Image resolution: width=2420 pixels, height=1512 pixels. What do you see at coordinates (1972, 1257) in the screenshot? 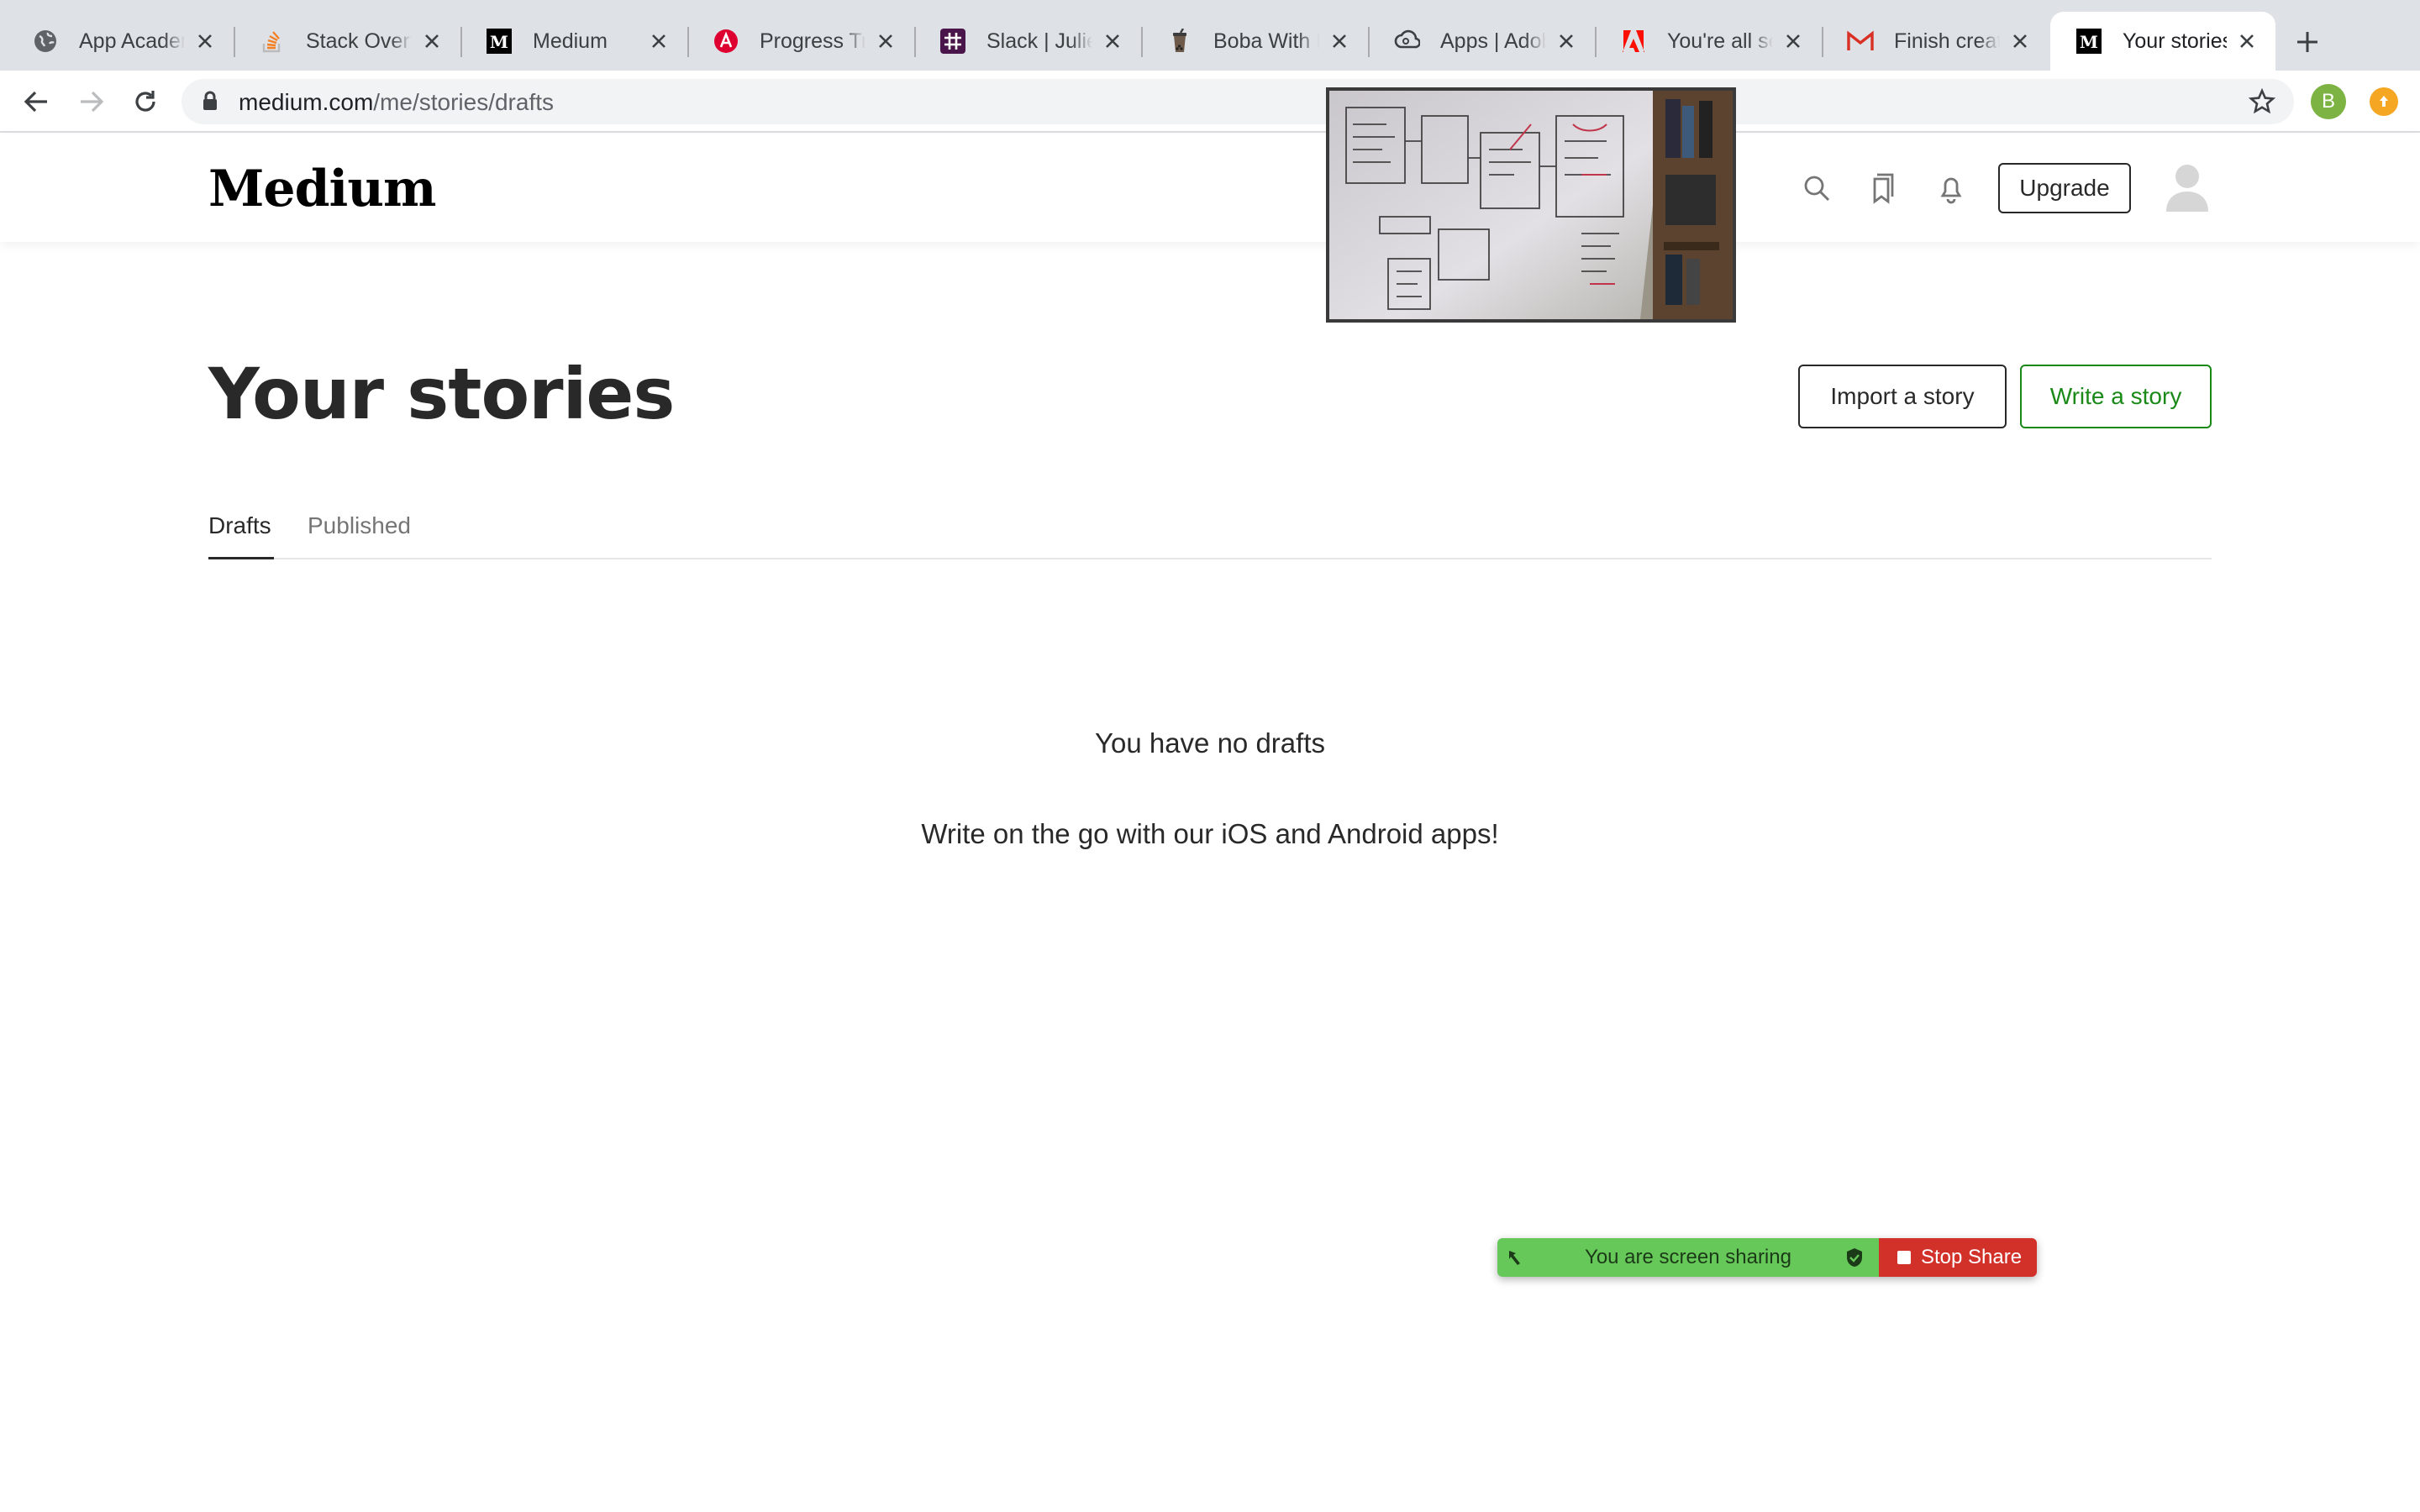
I see `stop-share-label: Stop Share` at bounding box center [1972, 1257].